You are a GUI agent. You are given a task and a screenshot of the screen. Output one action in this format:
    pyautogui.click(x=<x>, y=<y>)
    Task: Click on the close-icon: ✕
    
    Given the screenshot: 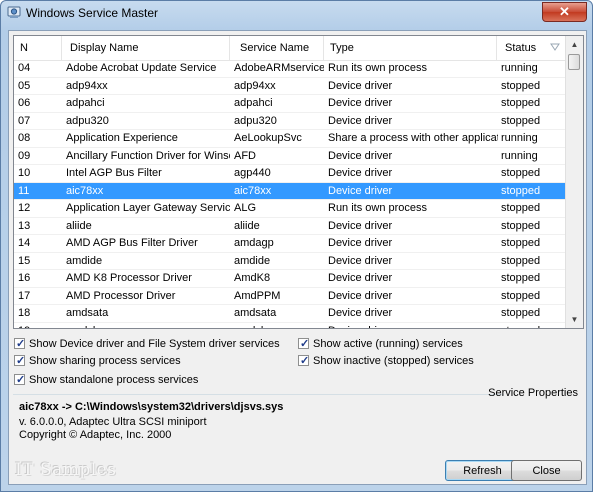 What is the action you would take?
    pyautogui.click(x=564, y=11)
    